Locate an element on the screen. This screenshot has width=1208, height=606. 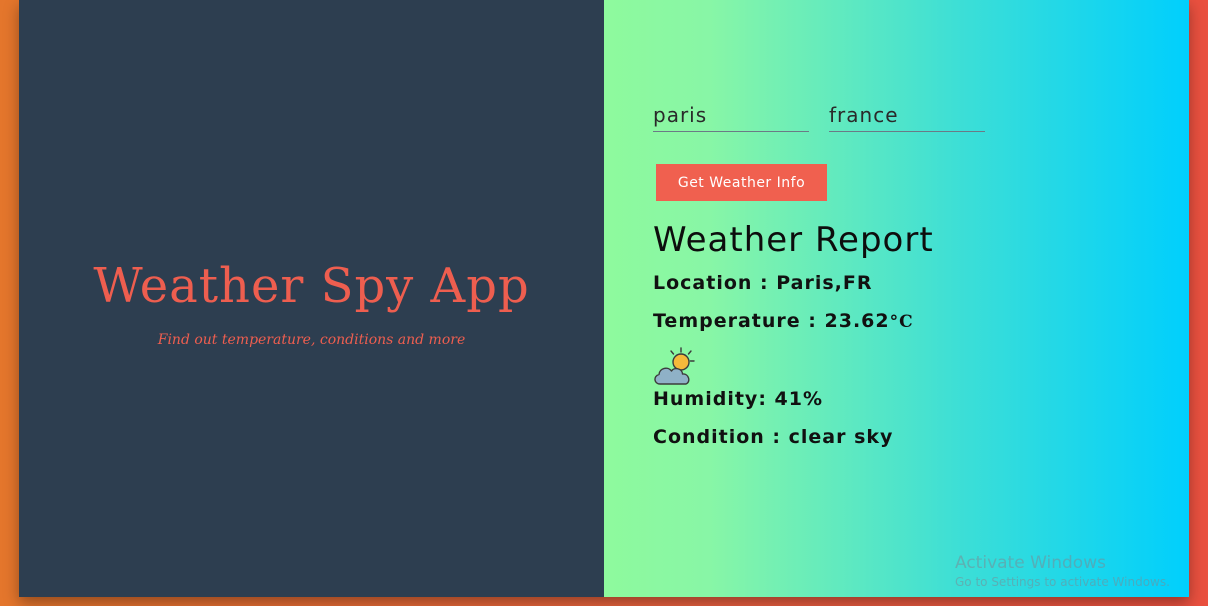
report-title: Weather Report is located at coordinates (793, 240).